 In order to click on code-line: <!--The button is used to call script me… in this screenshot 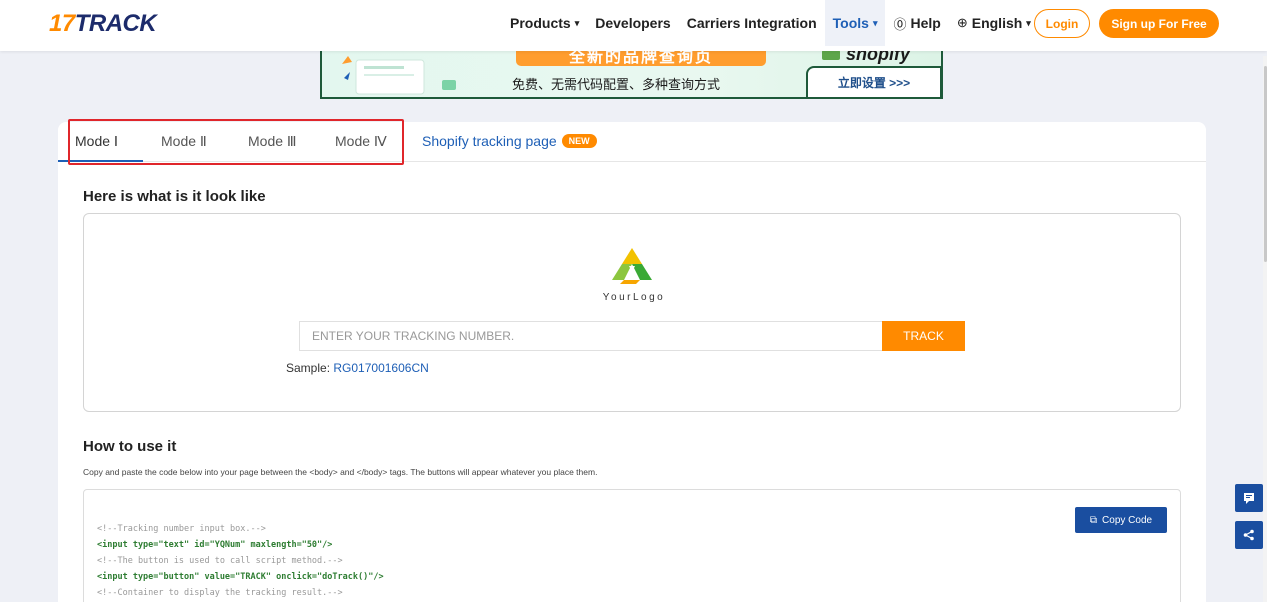, I will do `click(220, 561)`.